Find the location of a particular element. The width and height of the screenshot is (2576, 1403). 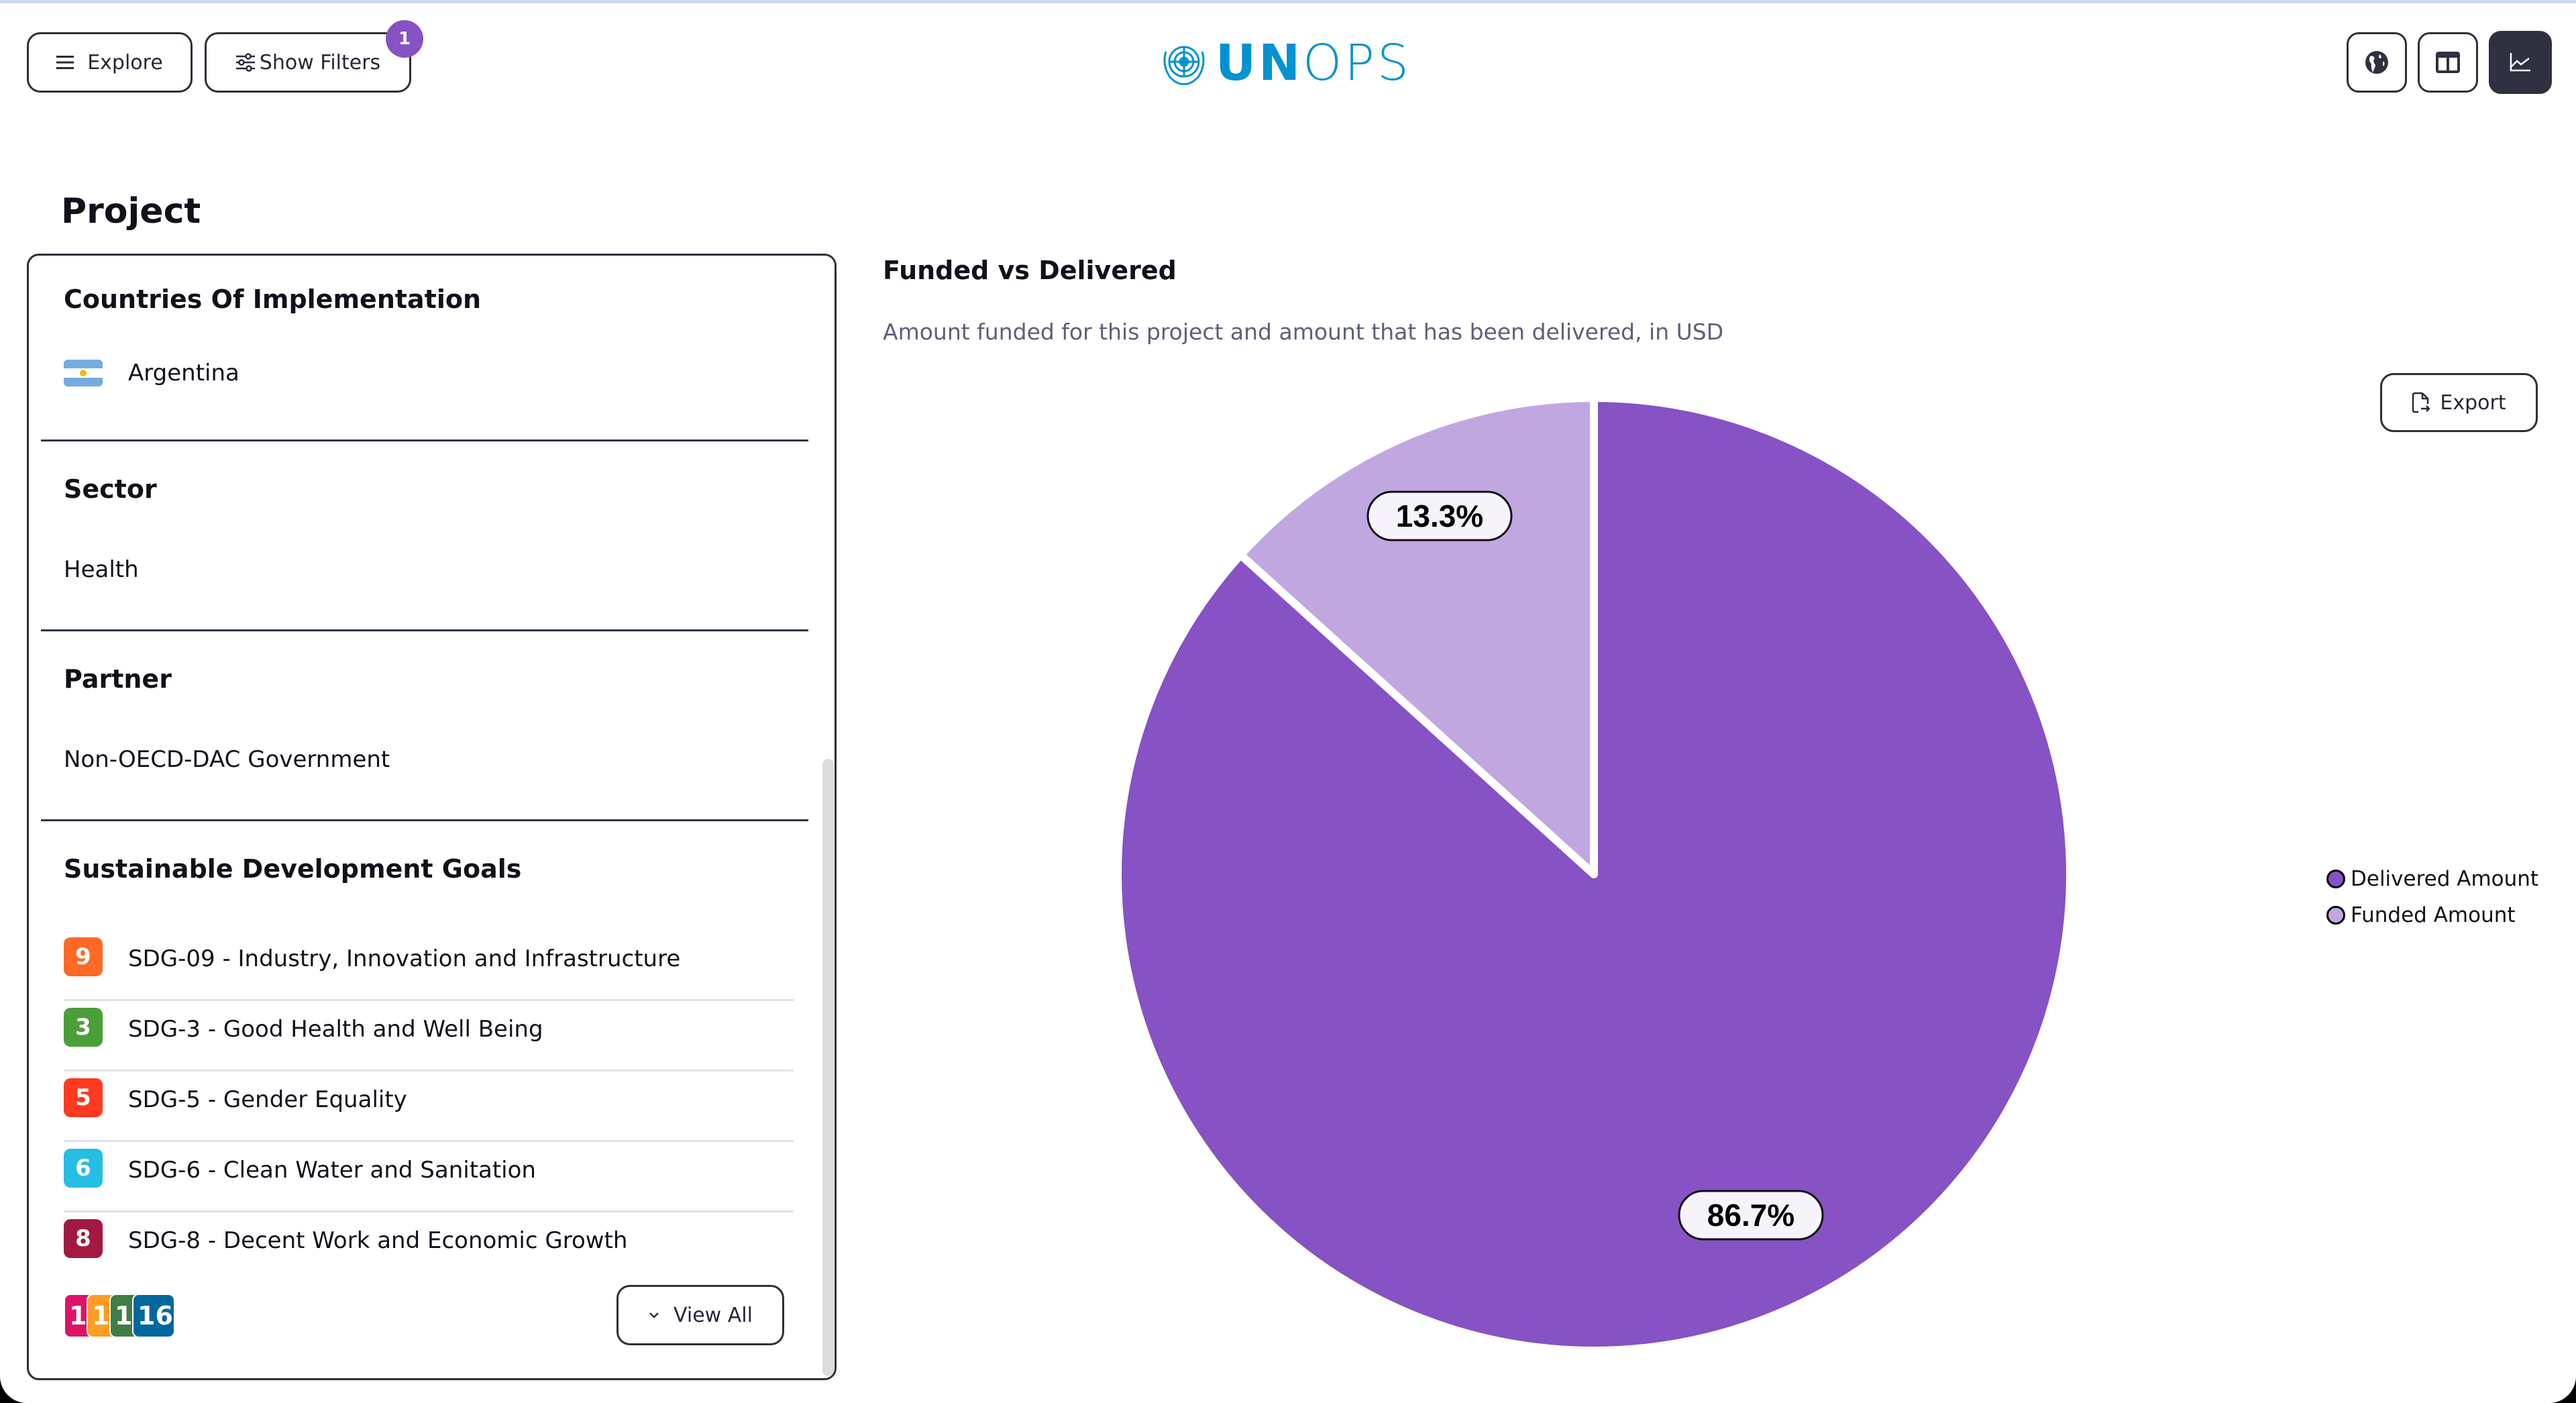

chart-legend: Delivered Amount Funded Amount is located at coordinates (2432, 897).